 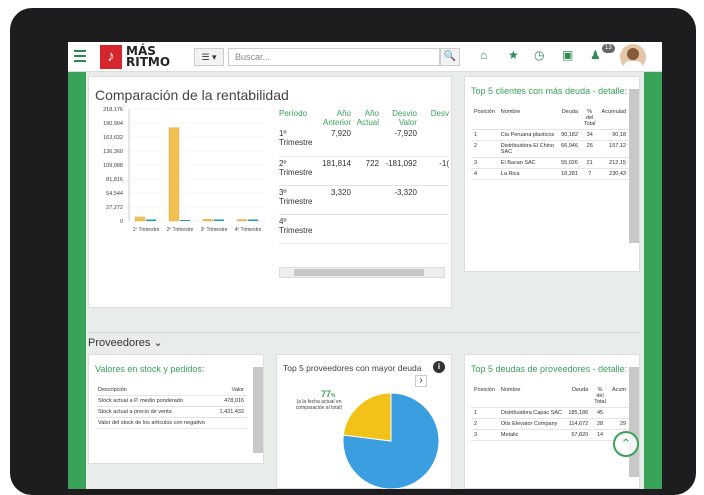 I want to click on y-tick-label: 27,272, so click(x=114, y=208).